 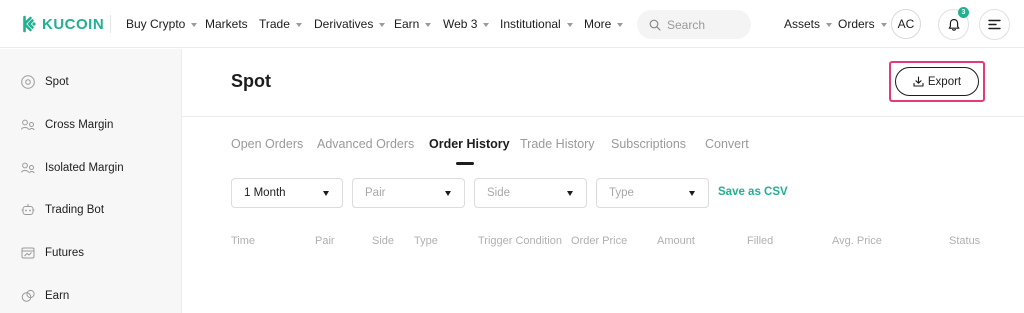 I want to click on nav-markets: Markets, so click(x=226, y=24).